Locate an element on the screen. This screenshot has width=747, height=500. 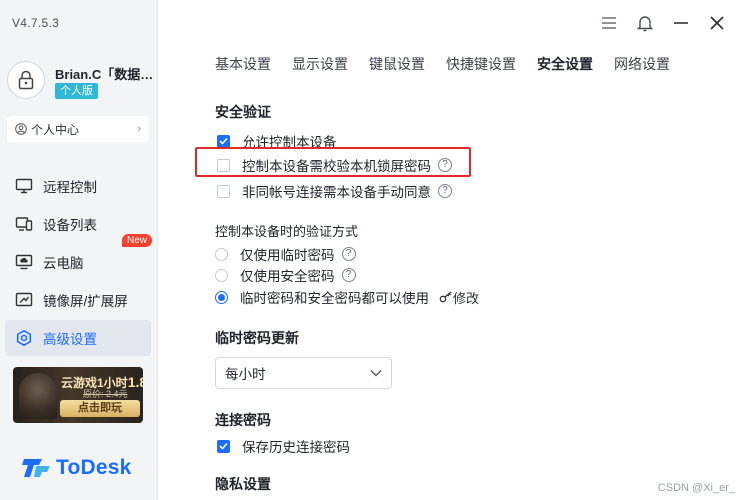
menu-button is located at coordinates (609, 23).